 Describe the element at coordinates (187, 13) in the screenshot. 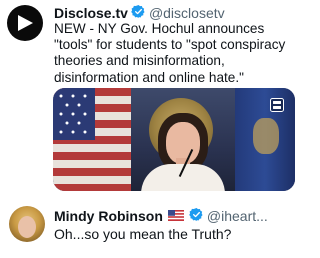

I see `post-author-handle: @disclosetv` at that location.